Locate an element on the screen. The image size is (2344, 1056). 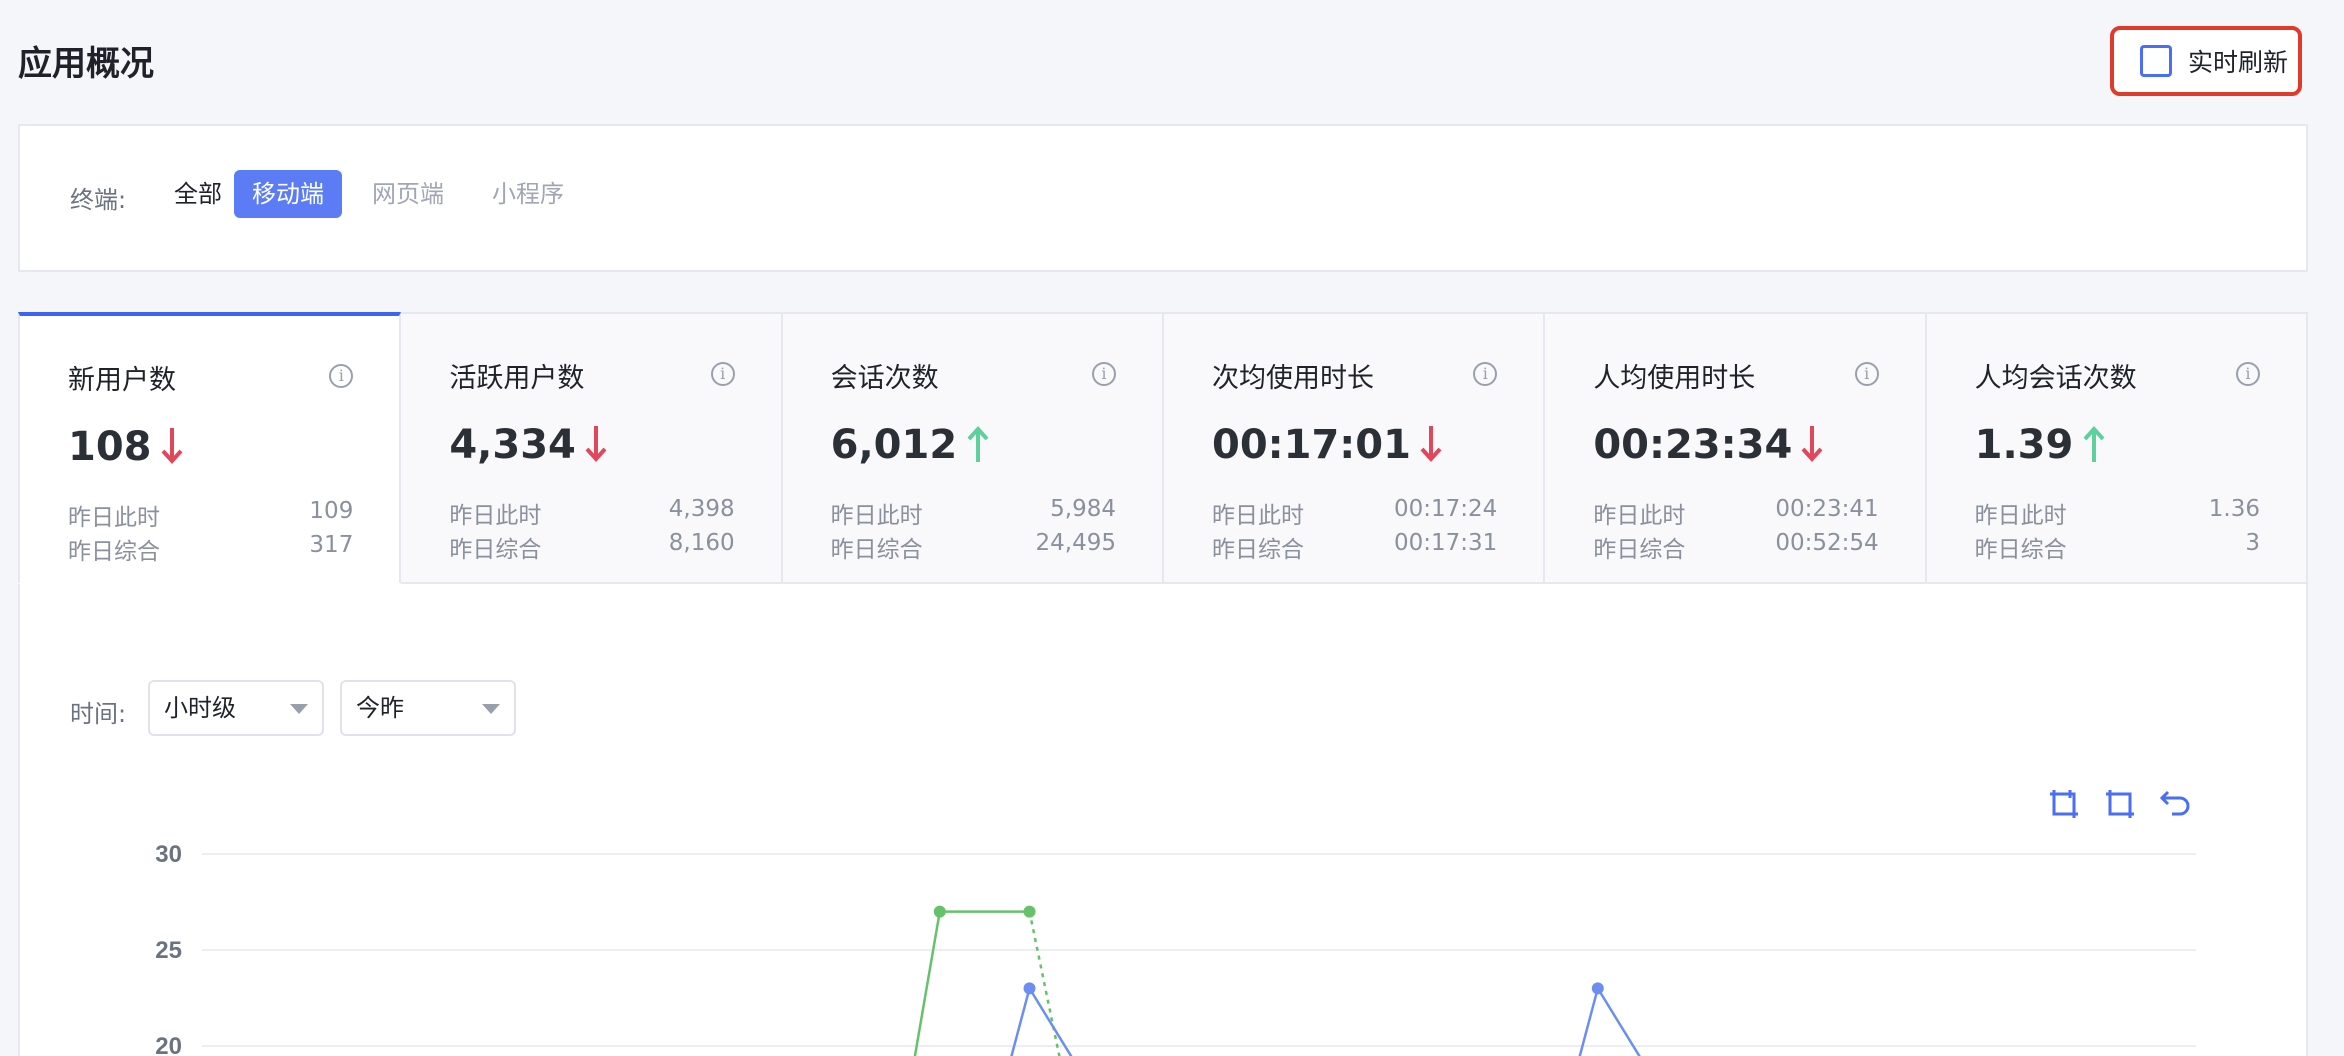
filter-option-miniprogram: 小程序 is located at coordinates (528, 194).